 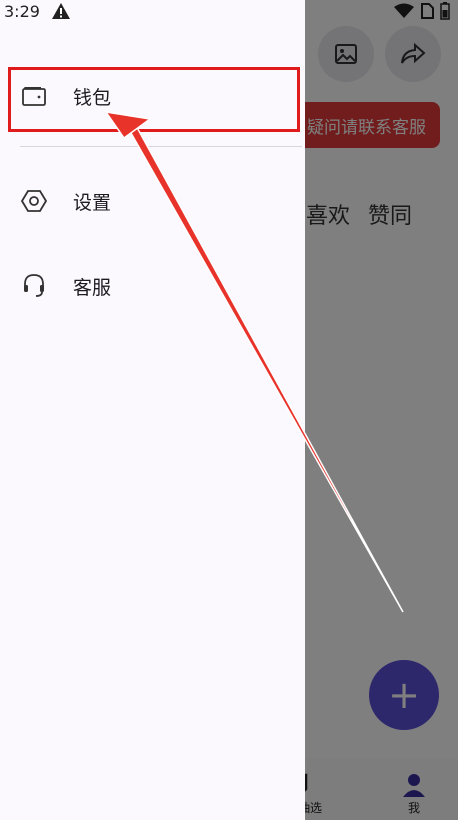 What do you see at coordinates (92, 287) in the screenshot?
I see `drawer-item-support-label: 客服` at bounding box center [92, 287].